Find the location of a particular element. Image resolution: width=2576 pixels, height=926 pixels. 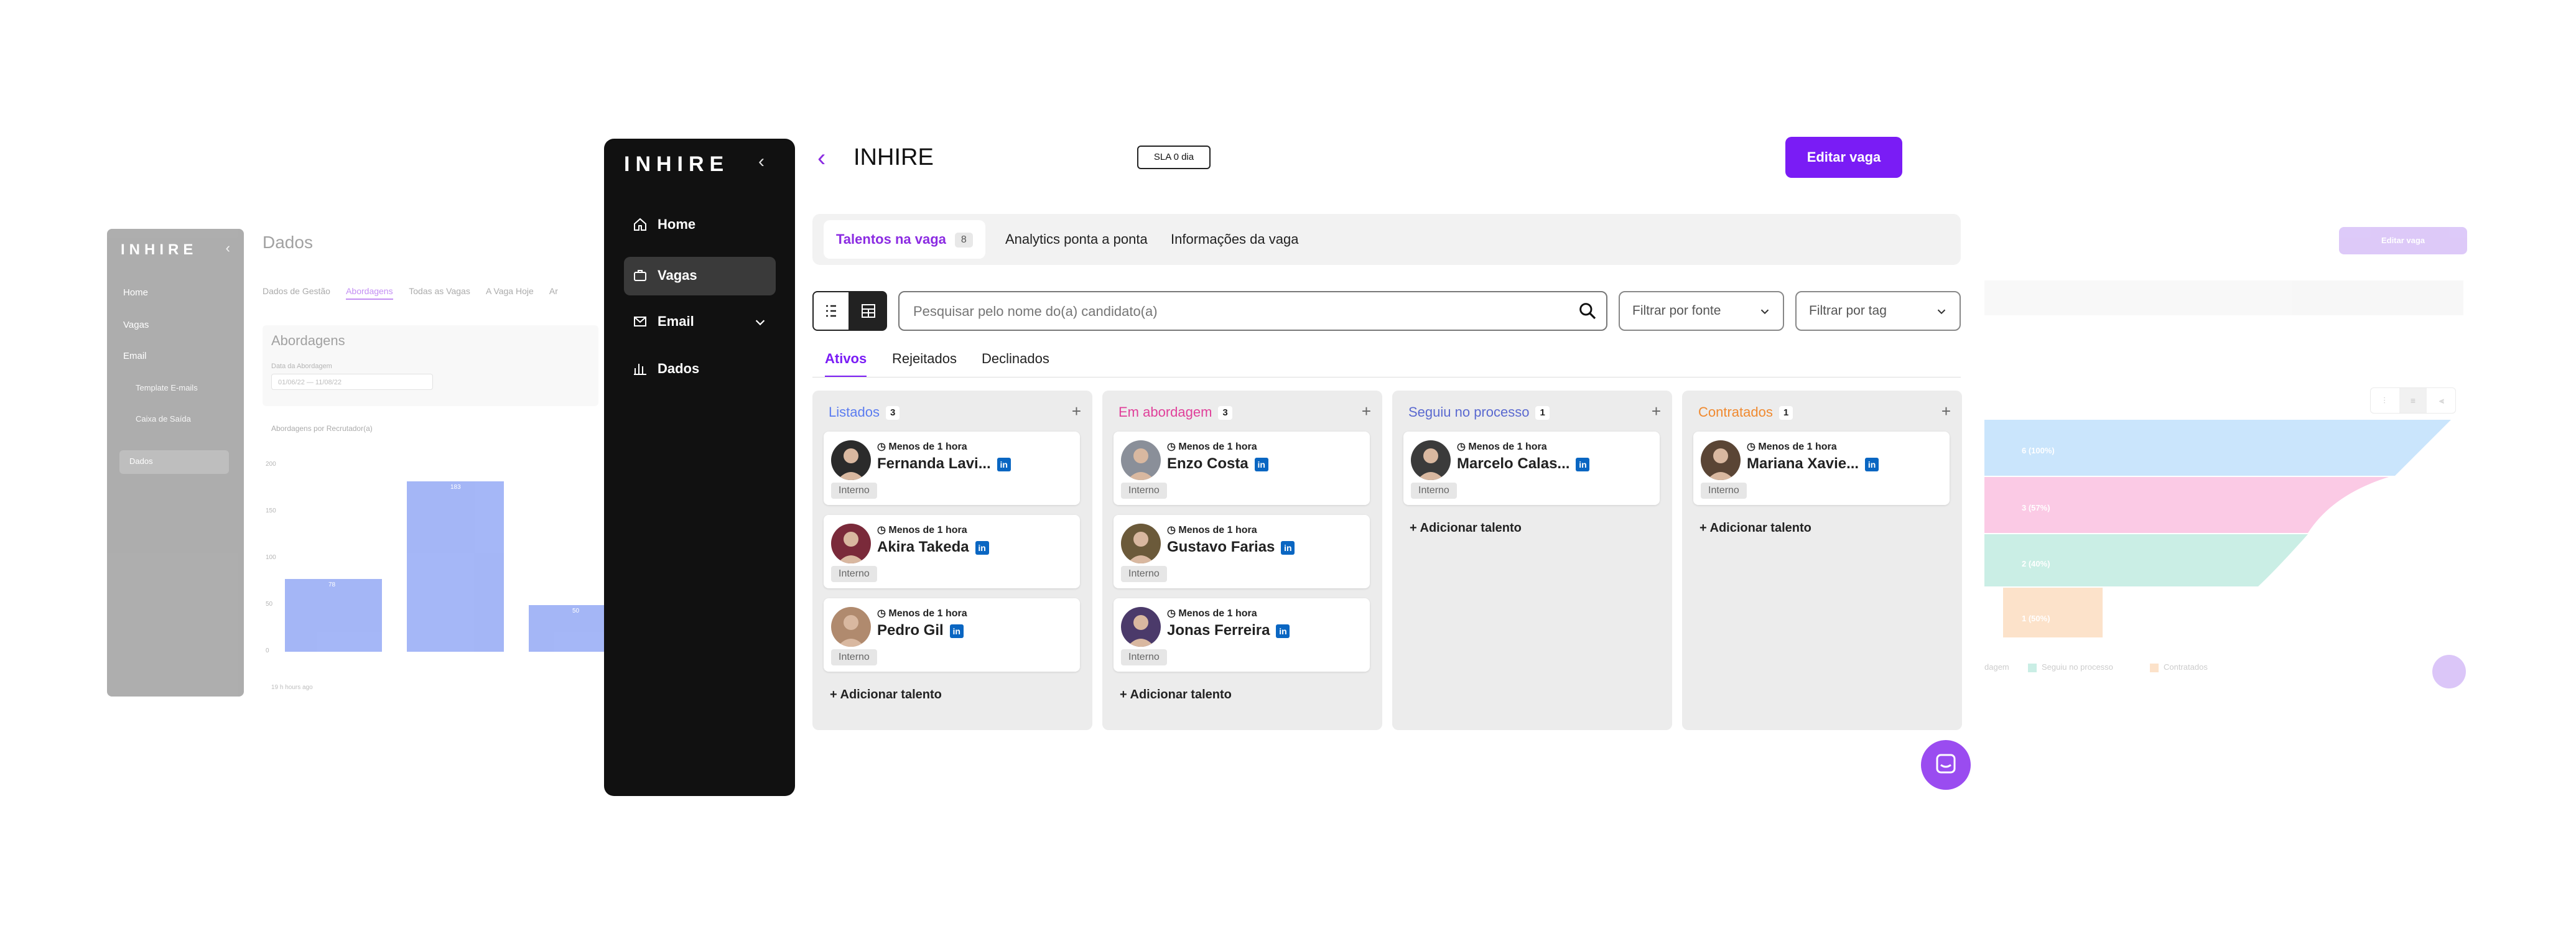

plus-icon: + is located at coordinates (835, 694).